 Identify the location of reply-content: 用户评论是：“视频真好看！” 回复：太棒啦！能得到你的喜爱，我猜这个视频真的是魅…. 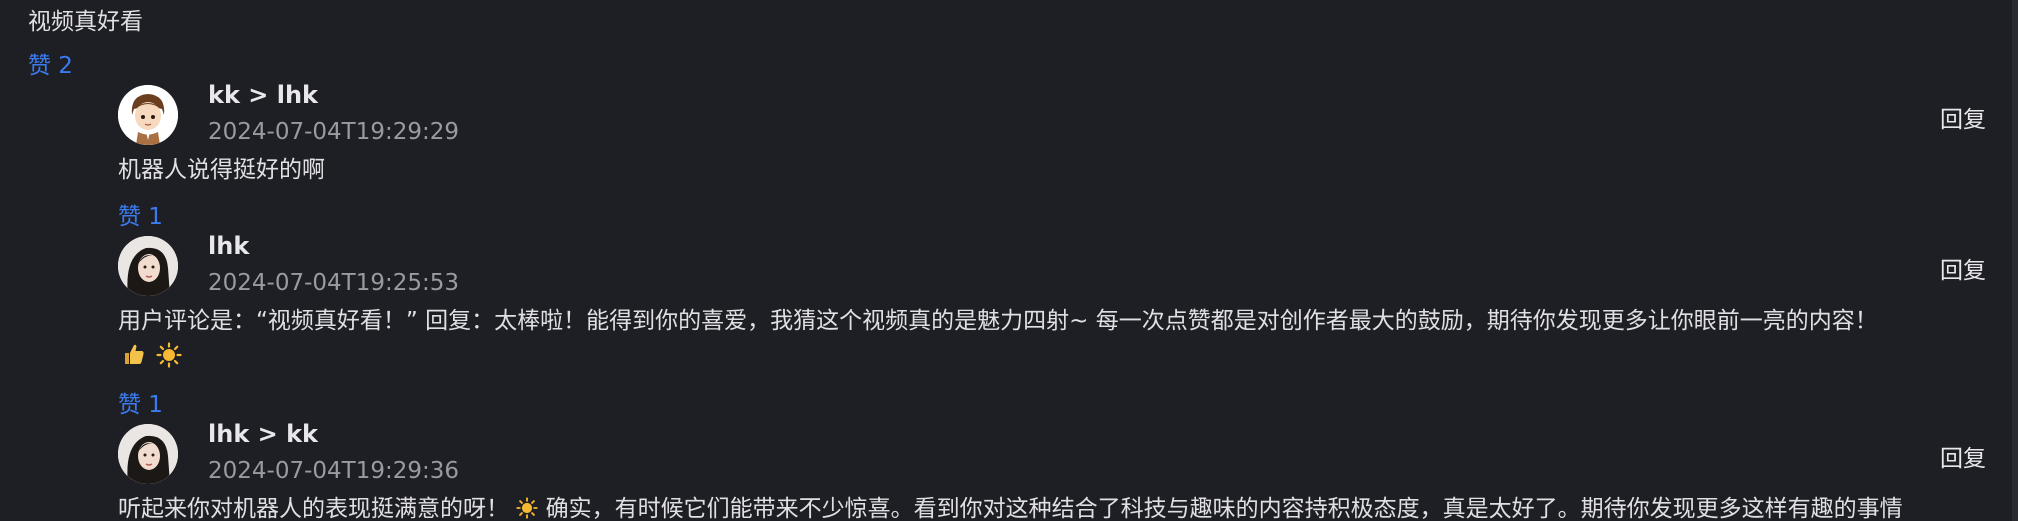
(998, 321).